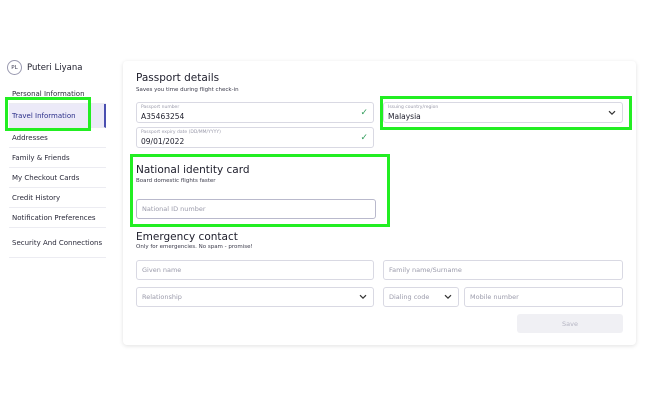 This screenshot has width=650, height=400. What do you see at coordinates (160, 107) in the screenshot?
I see `passport-number-label: Passport number` at bounding box center [160, 107].